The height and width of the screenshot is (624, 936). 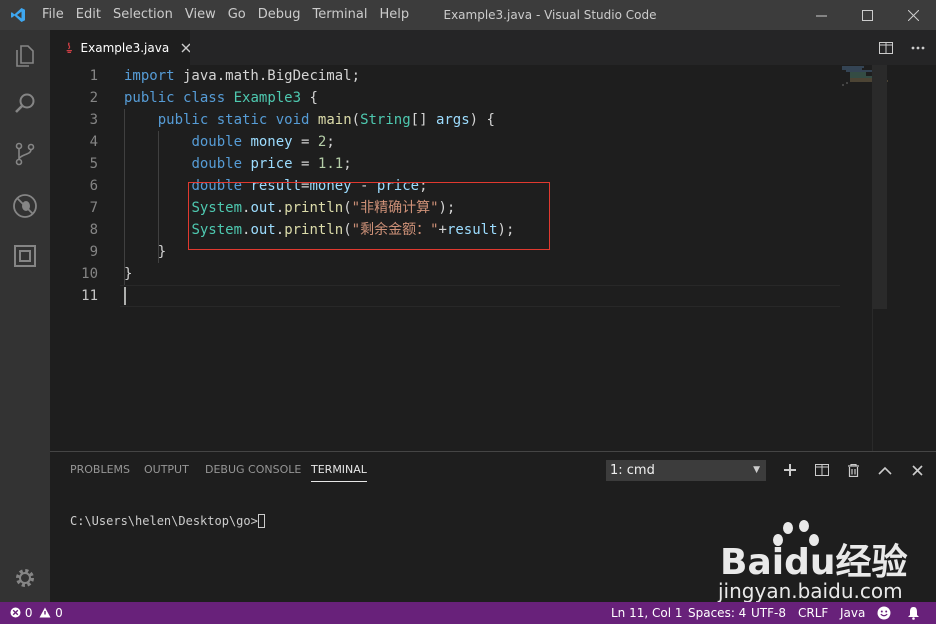 I want to click on problems-status: 0 0, so click(x=36, y=613).